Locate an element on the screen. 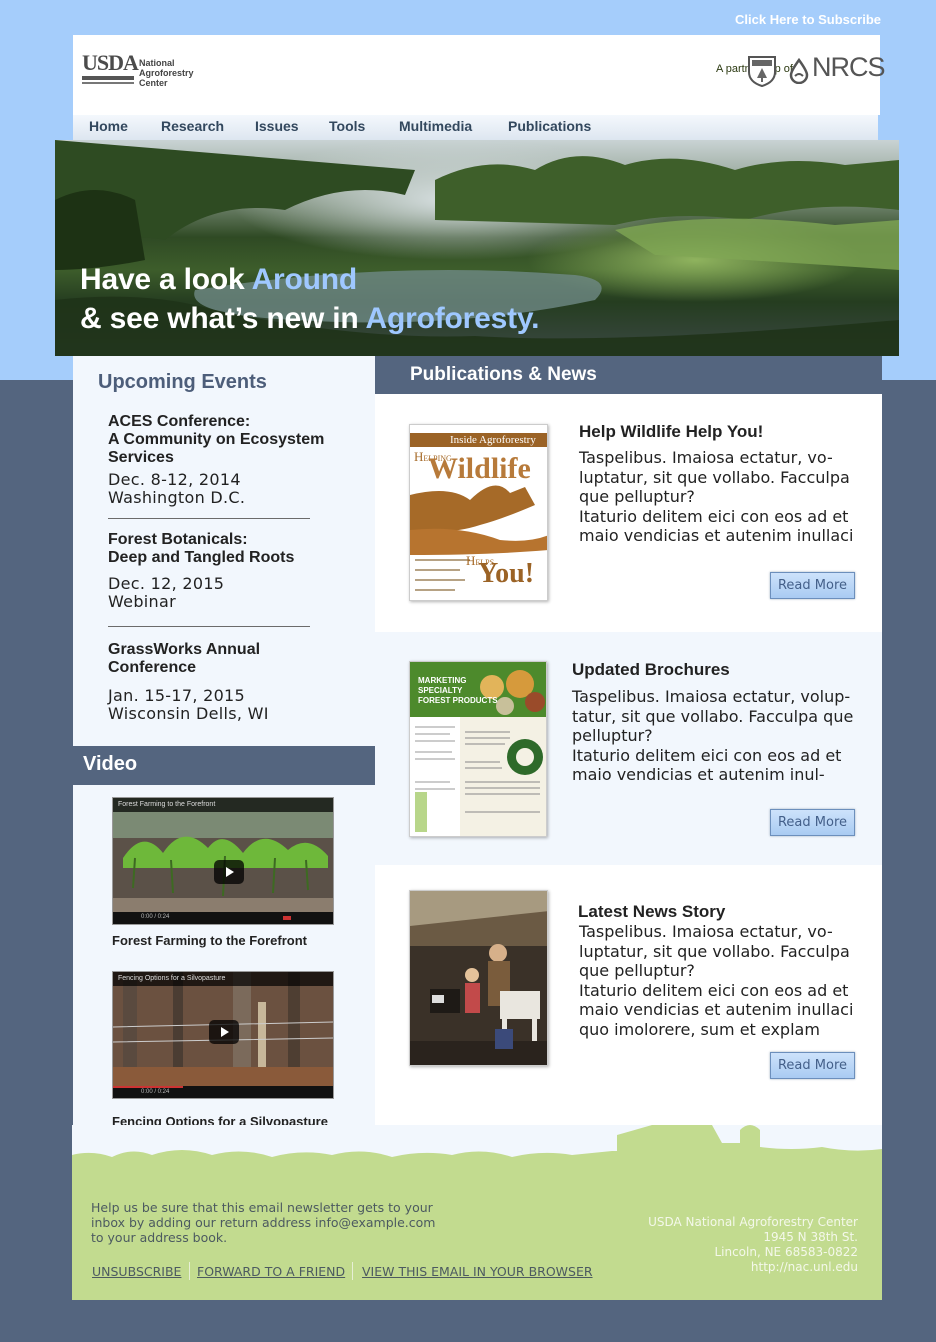 The image size is (936, 1342). nav-item-issues: Issues is located at coordinates (277, 126).